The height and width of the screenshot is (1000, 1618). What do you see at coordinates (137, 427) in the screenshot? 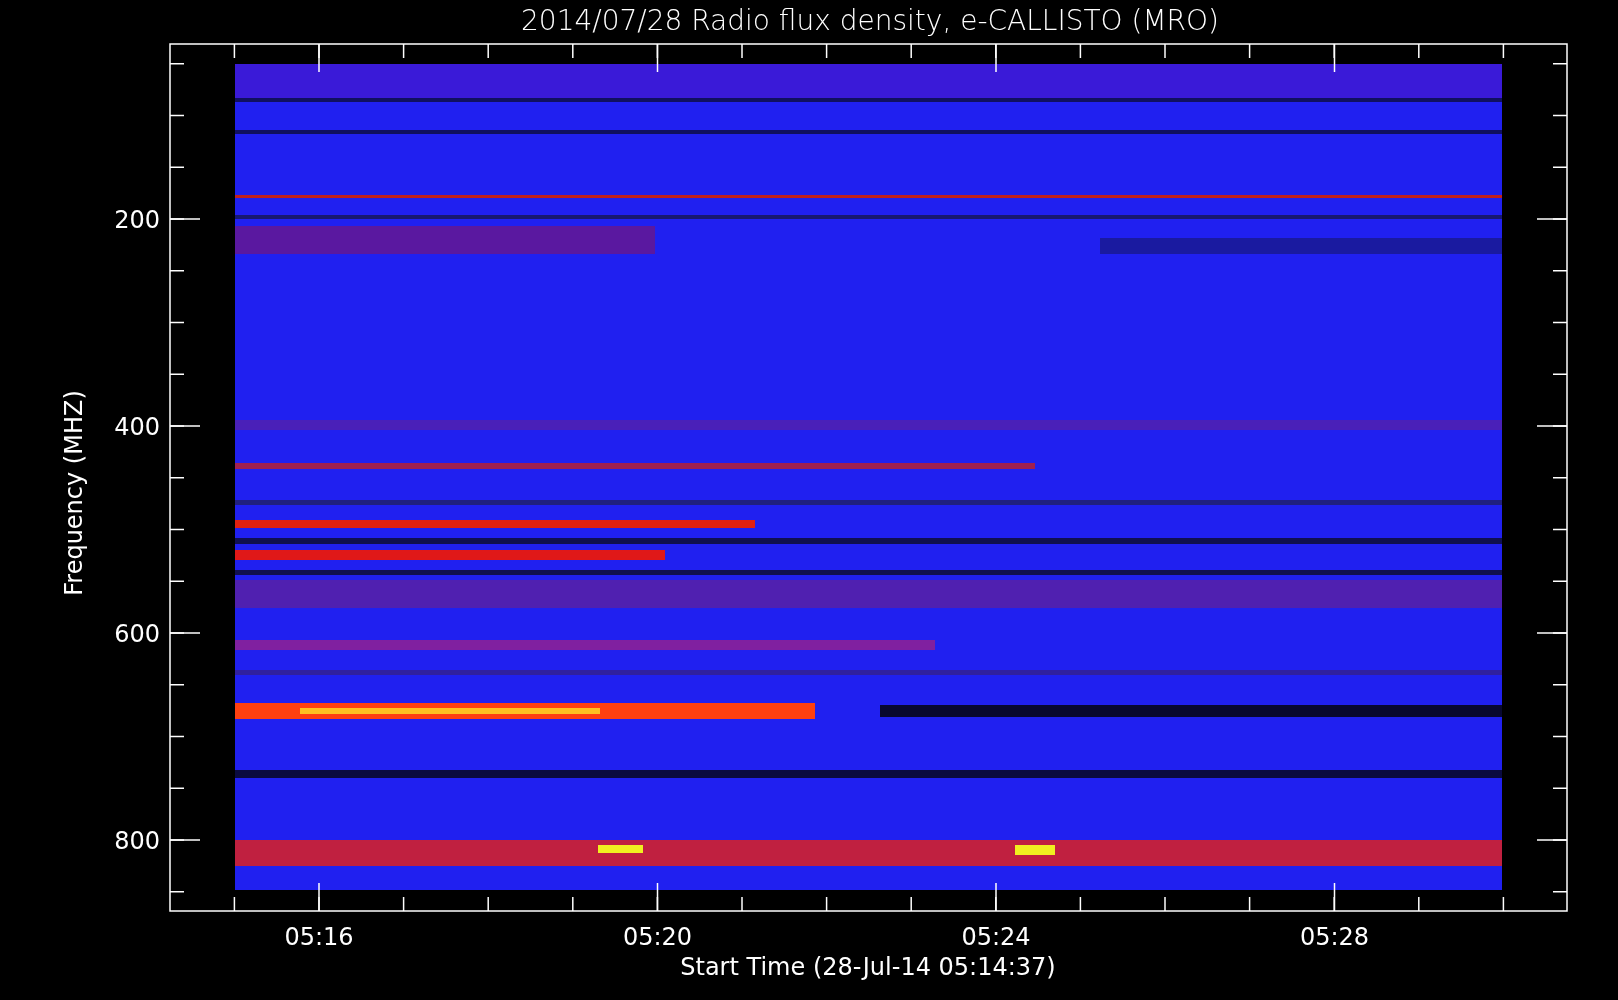
I see `y-tick-label: 400` at bounding box center [137, 427].